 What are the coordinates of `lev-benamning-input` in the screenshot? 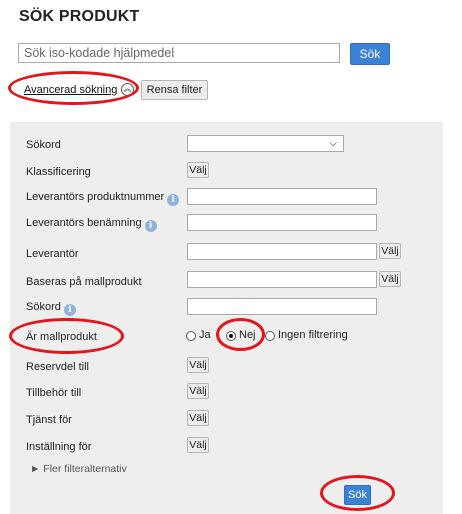 It's located at (282, 222).